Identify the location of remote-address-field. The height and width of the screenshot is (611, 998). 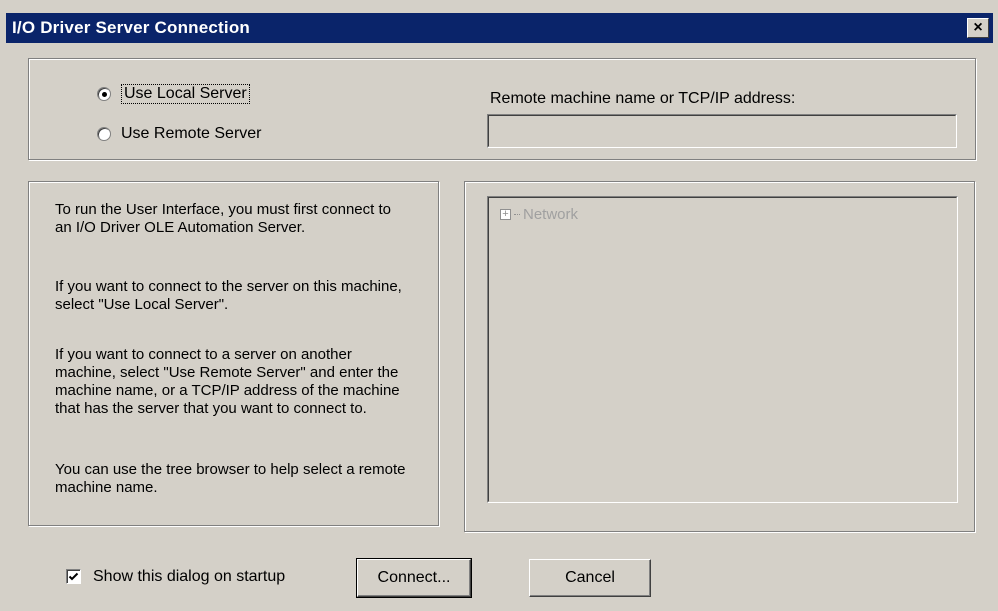
(722, 131).